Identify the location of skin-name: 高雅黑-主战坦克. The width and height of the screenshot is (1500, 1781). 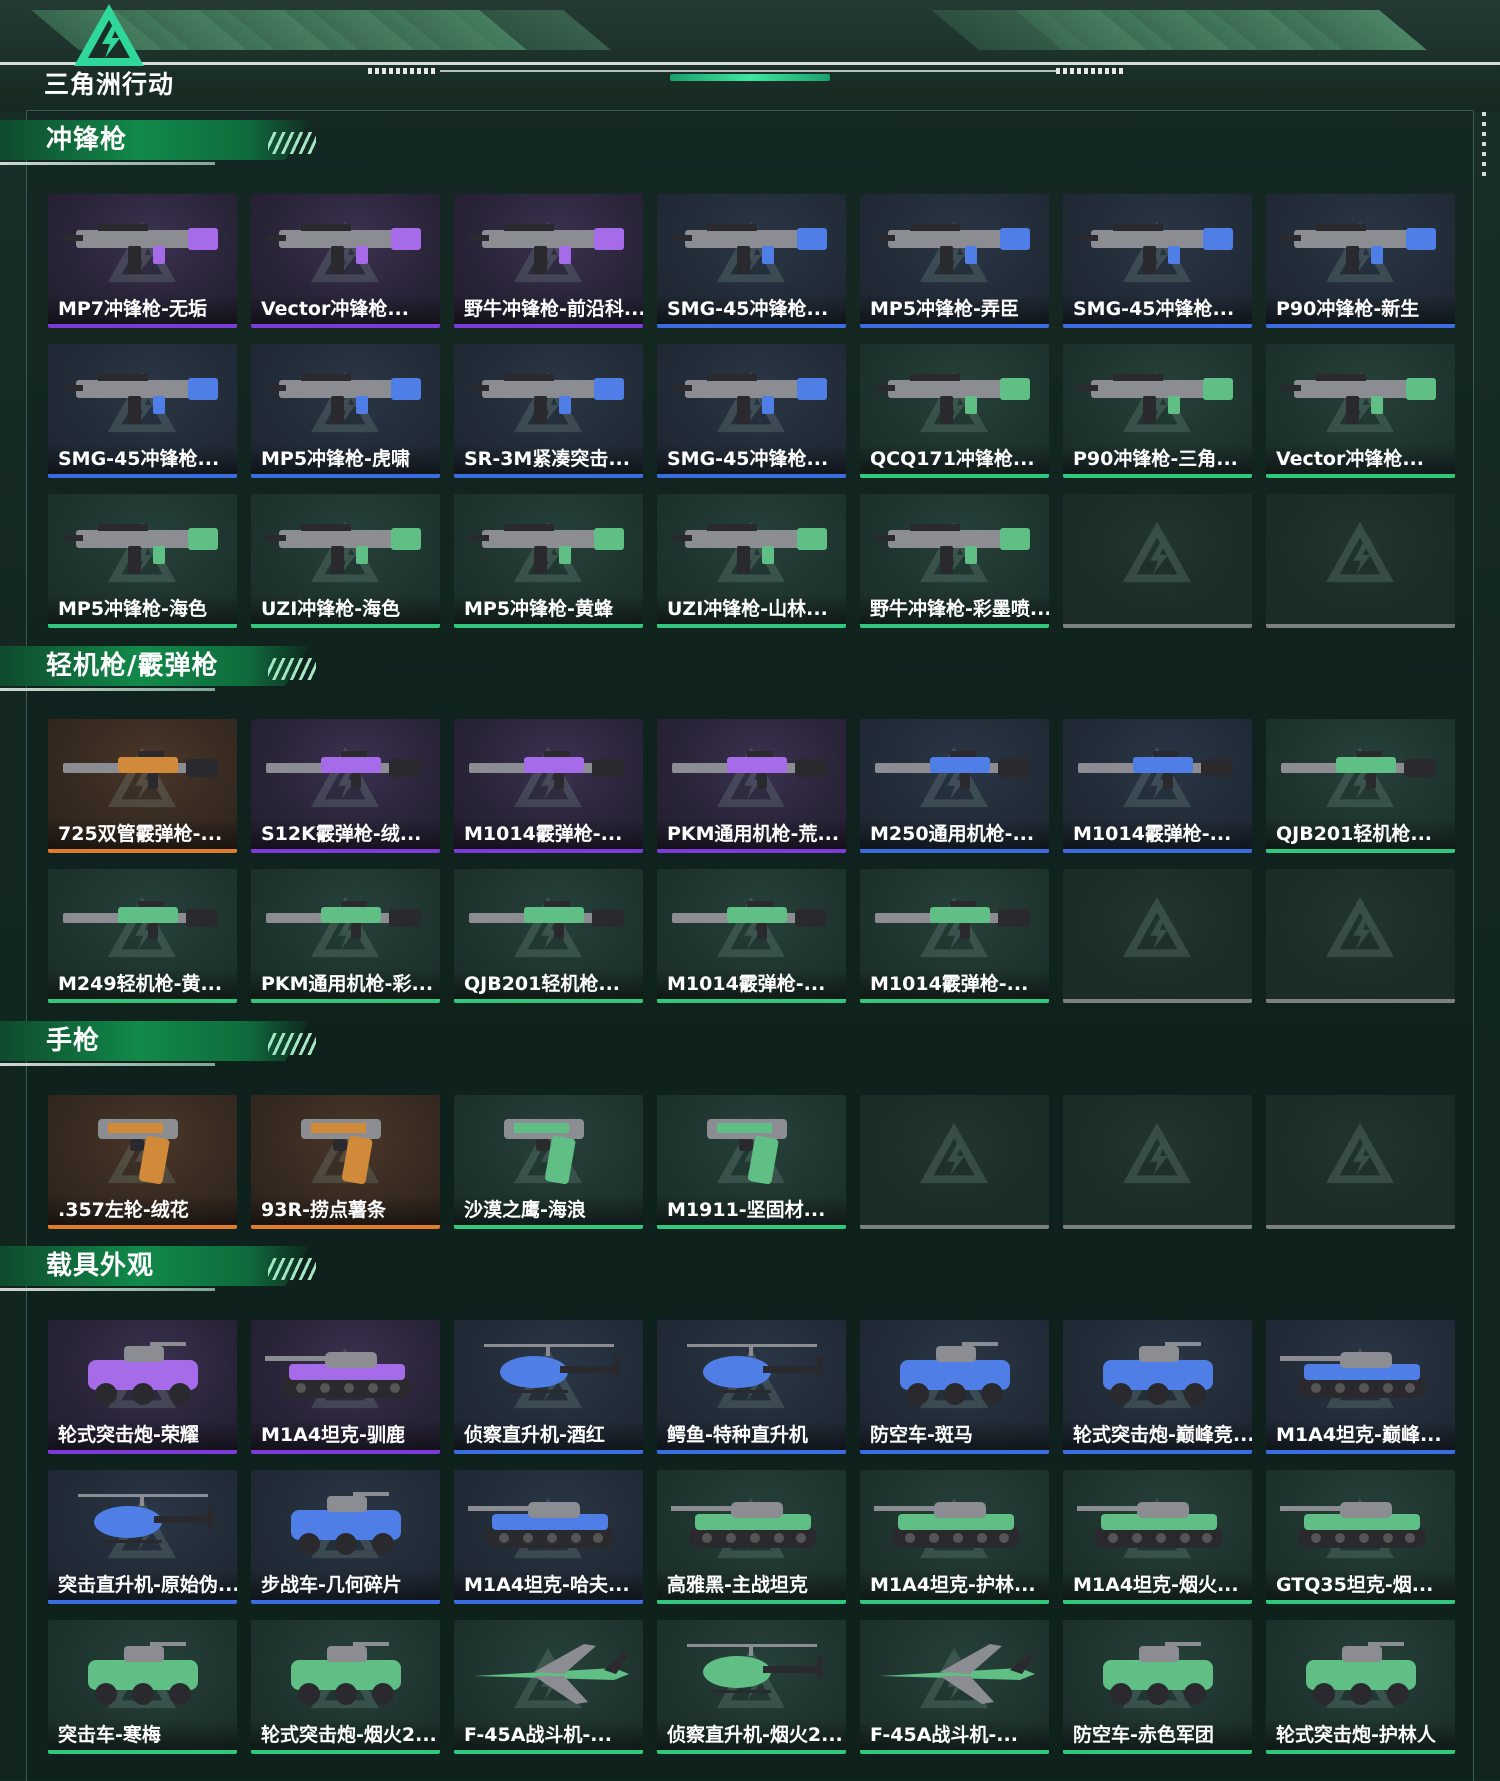
(751, 1585).